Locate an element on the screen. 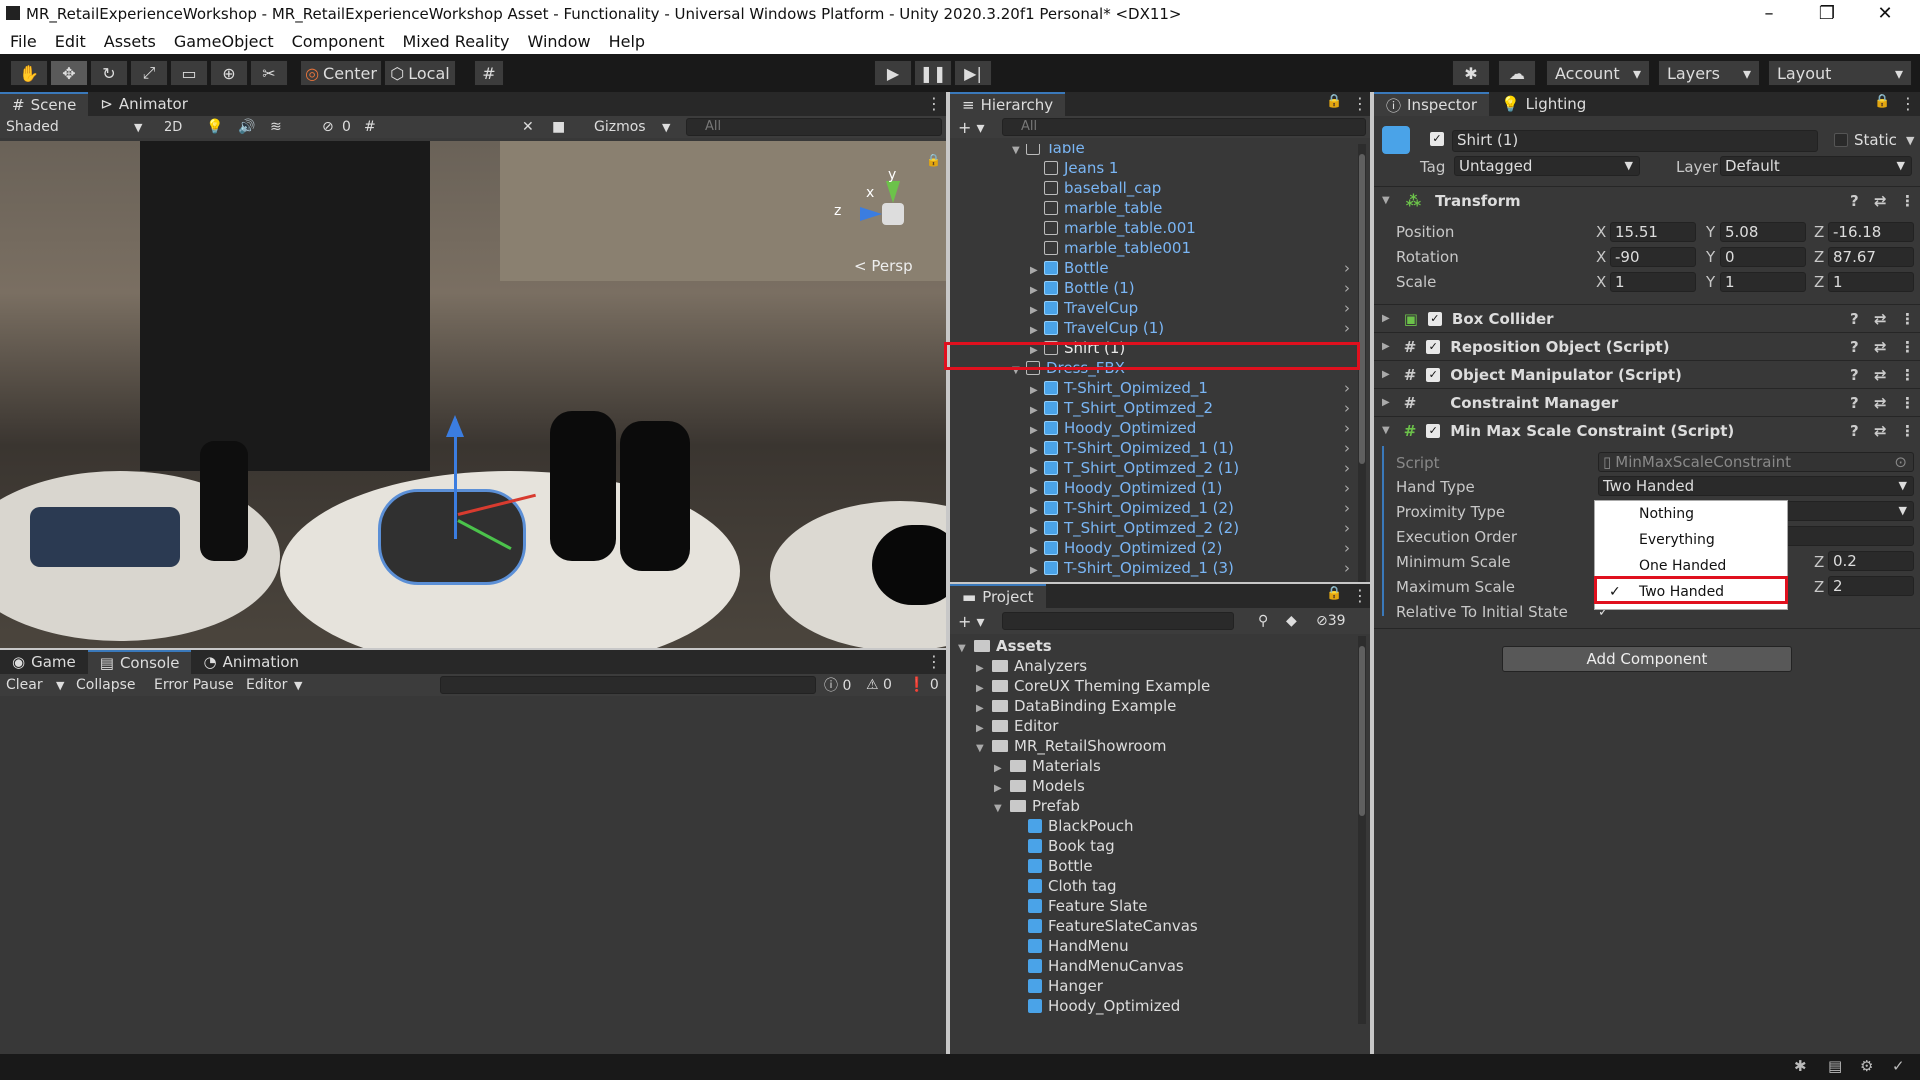  maximum-scale-z-field: 2 is located at coordinates (1871, 586).